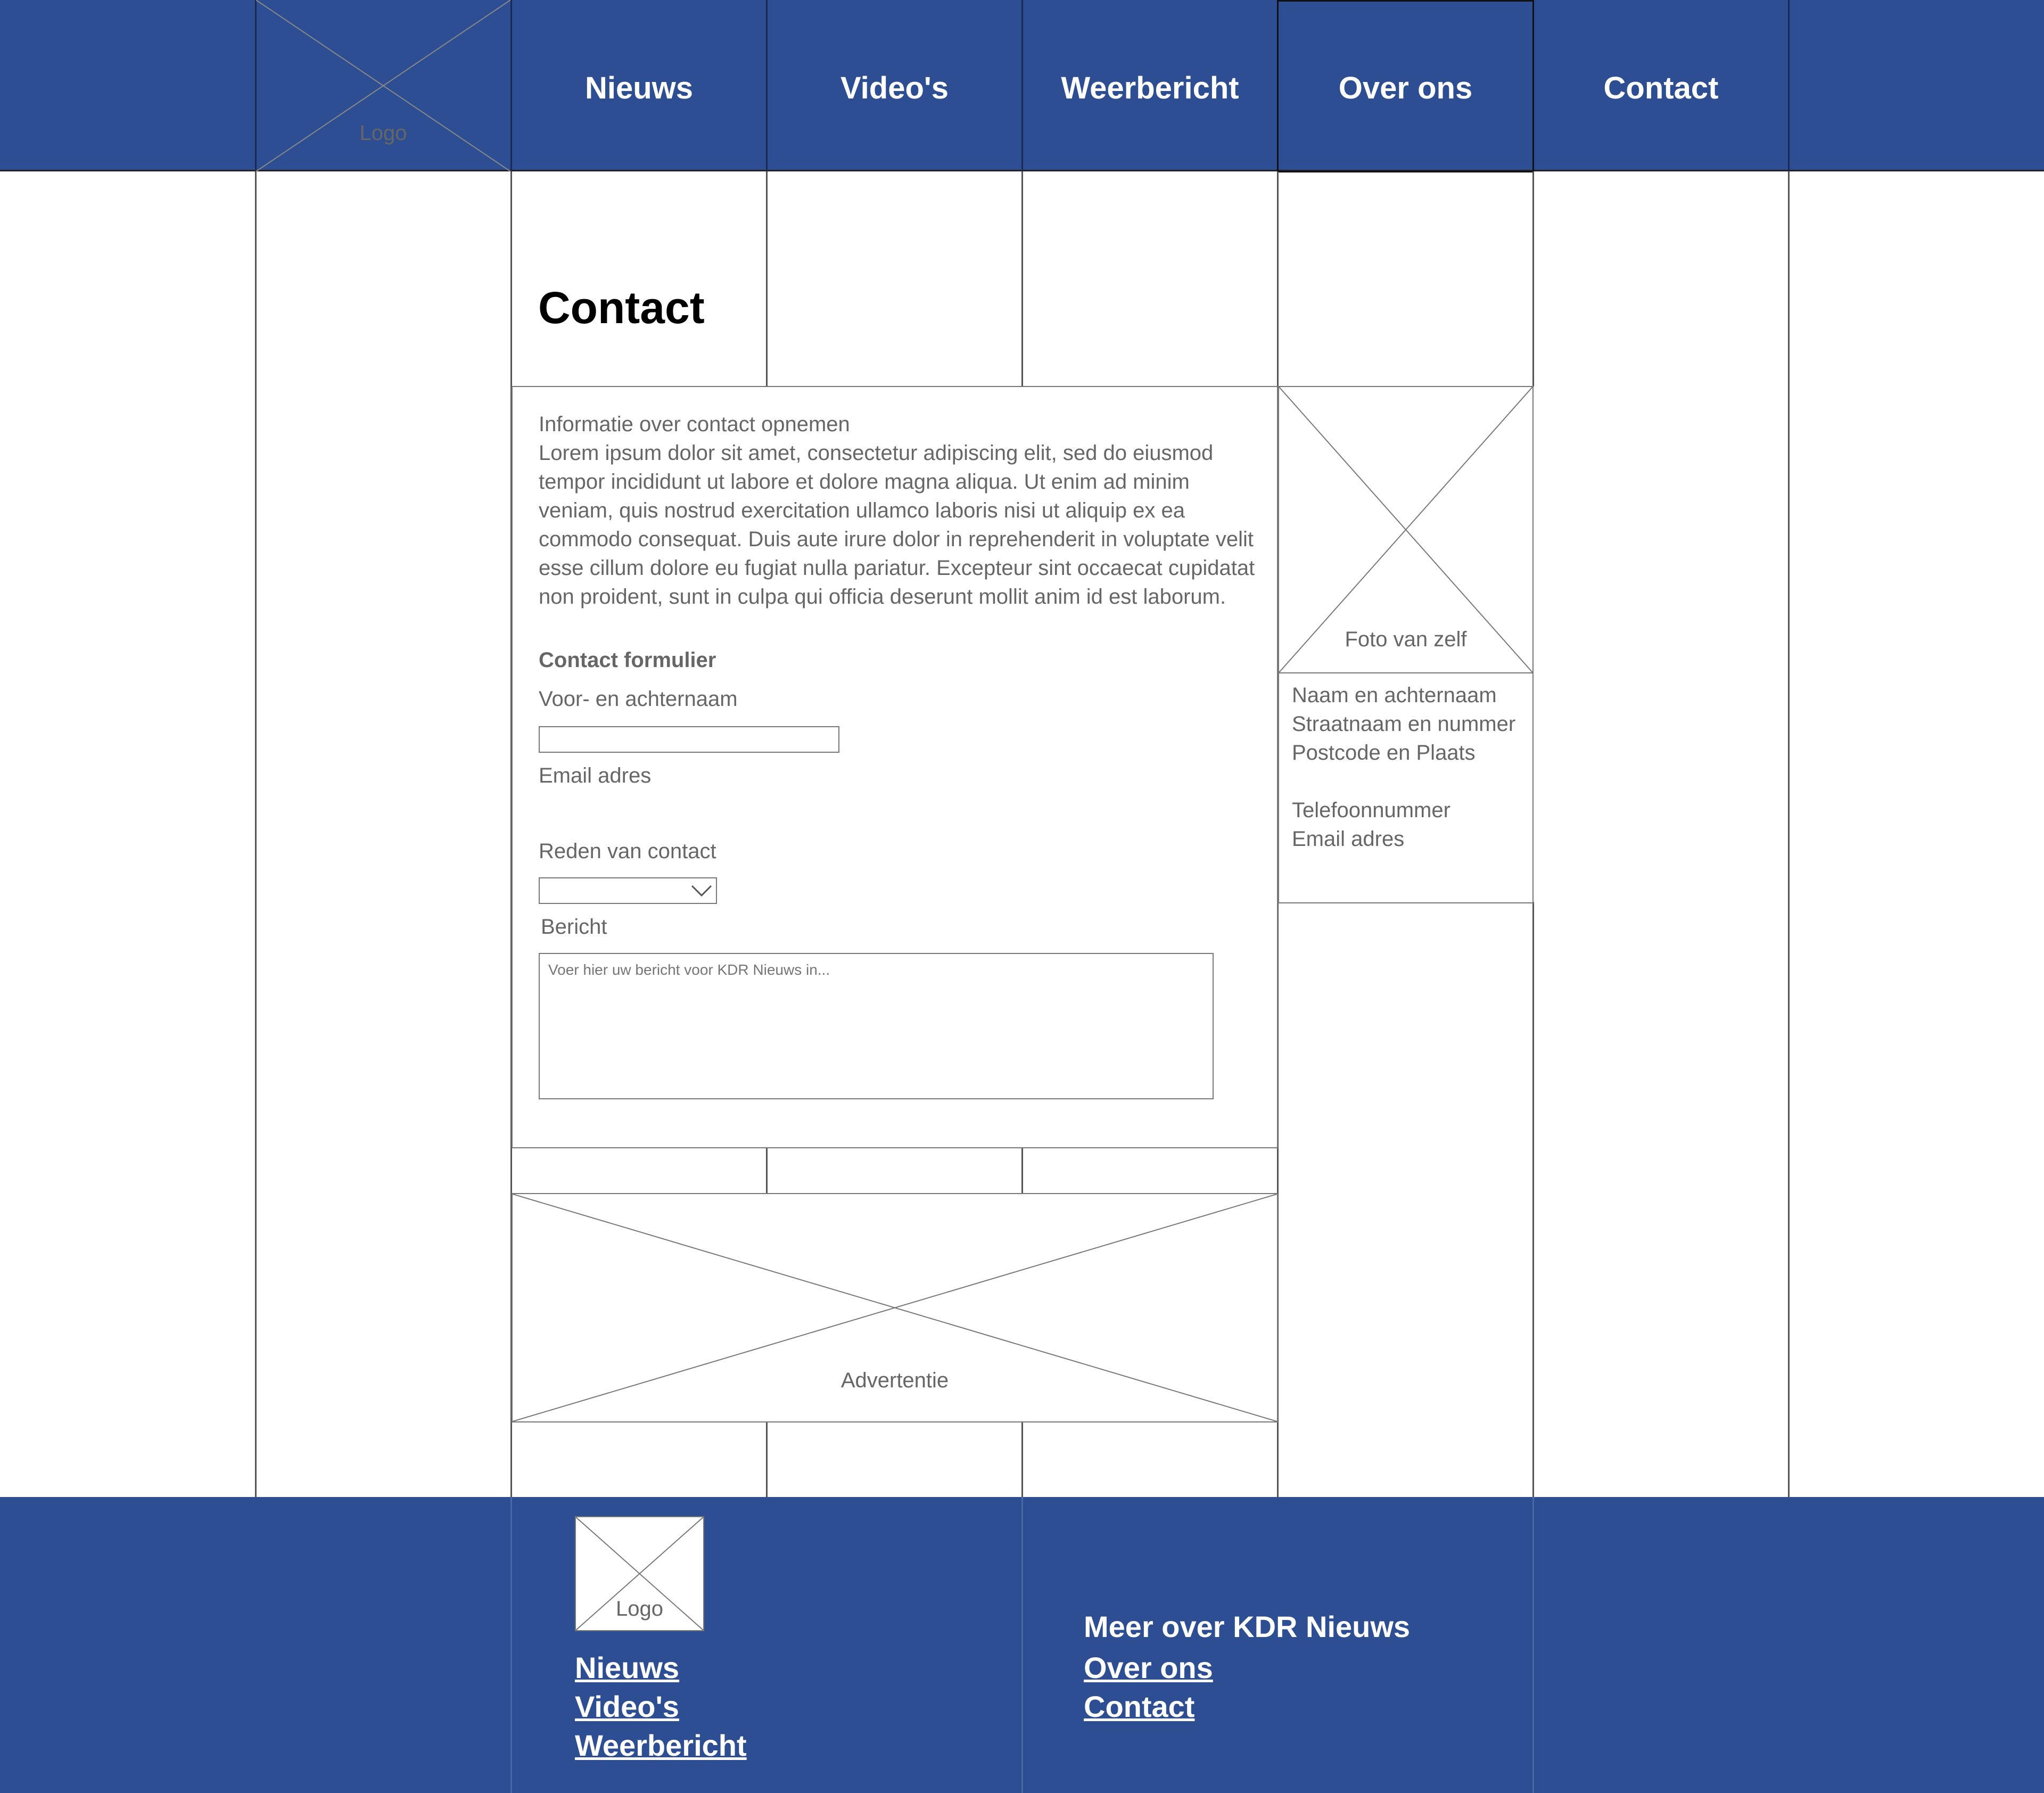  I want to click on nav-item-weerbericht: Weerbericht, so click(1150, 88).